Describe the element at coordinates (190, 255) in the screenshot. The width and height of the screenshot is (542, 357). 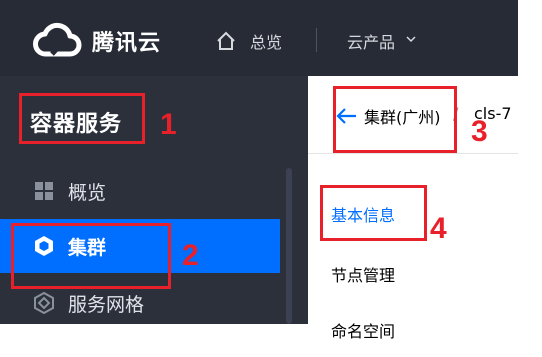
I see `annotation-number-2: 2` at that location.